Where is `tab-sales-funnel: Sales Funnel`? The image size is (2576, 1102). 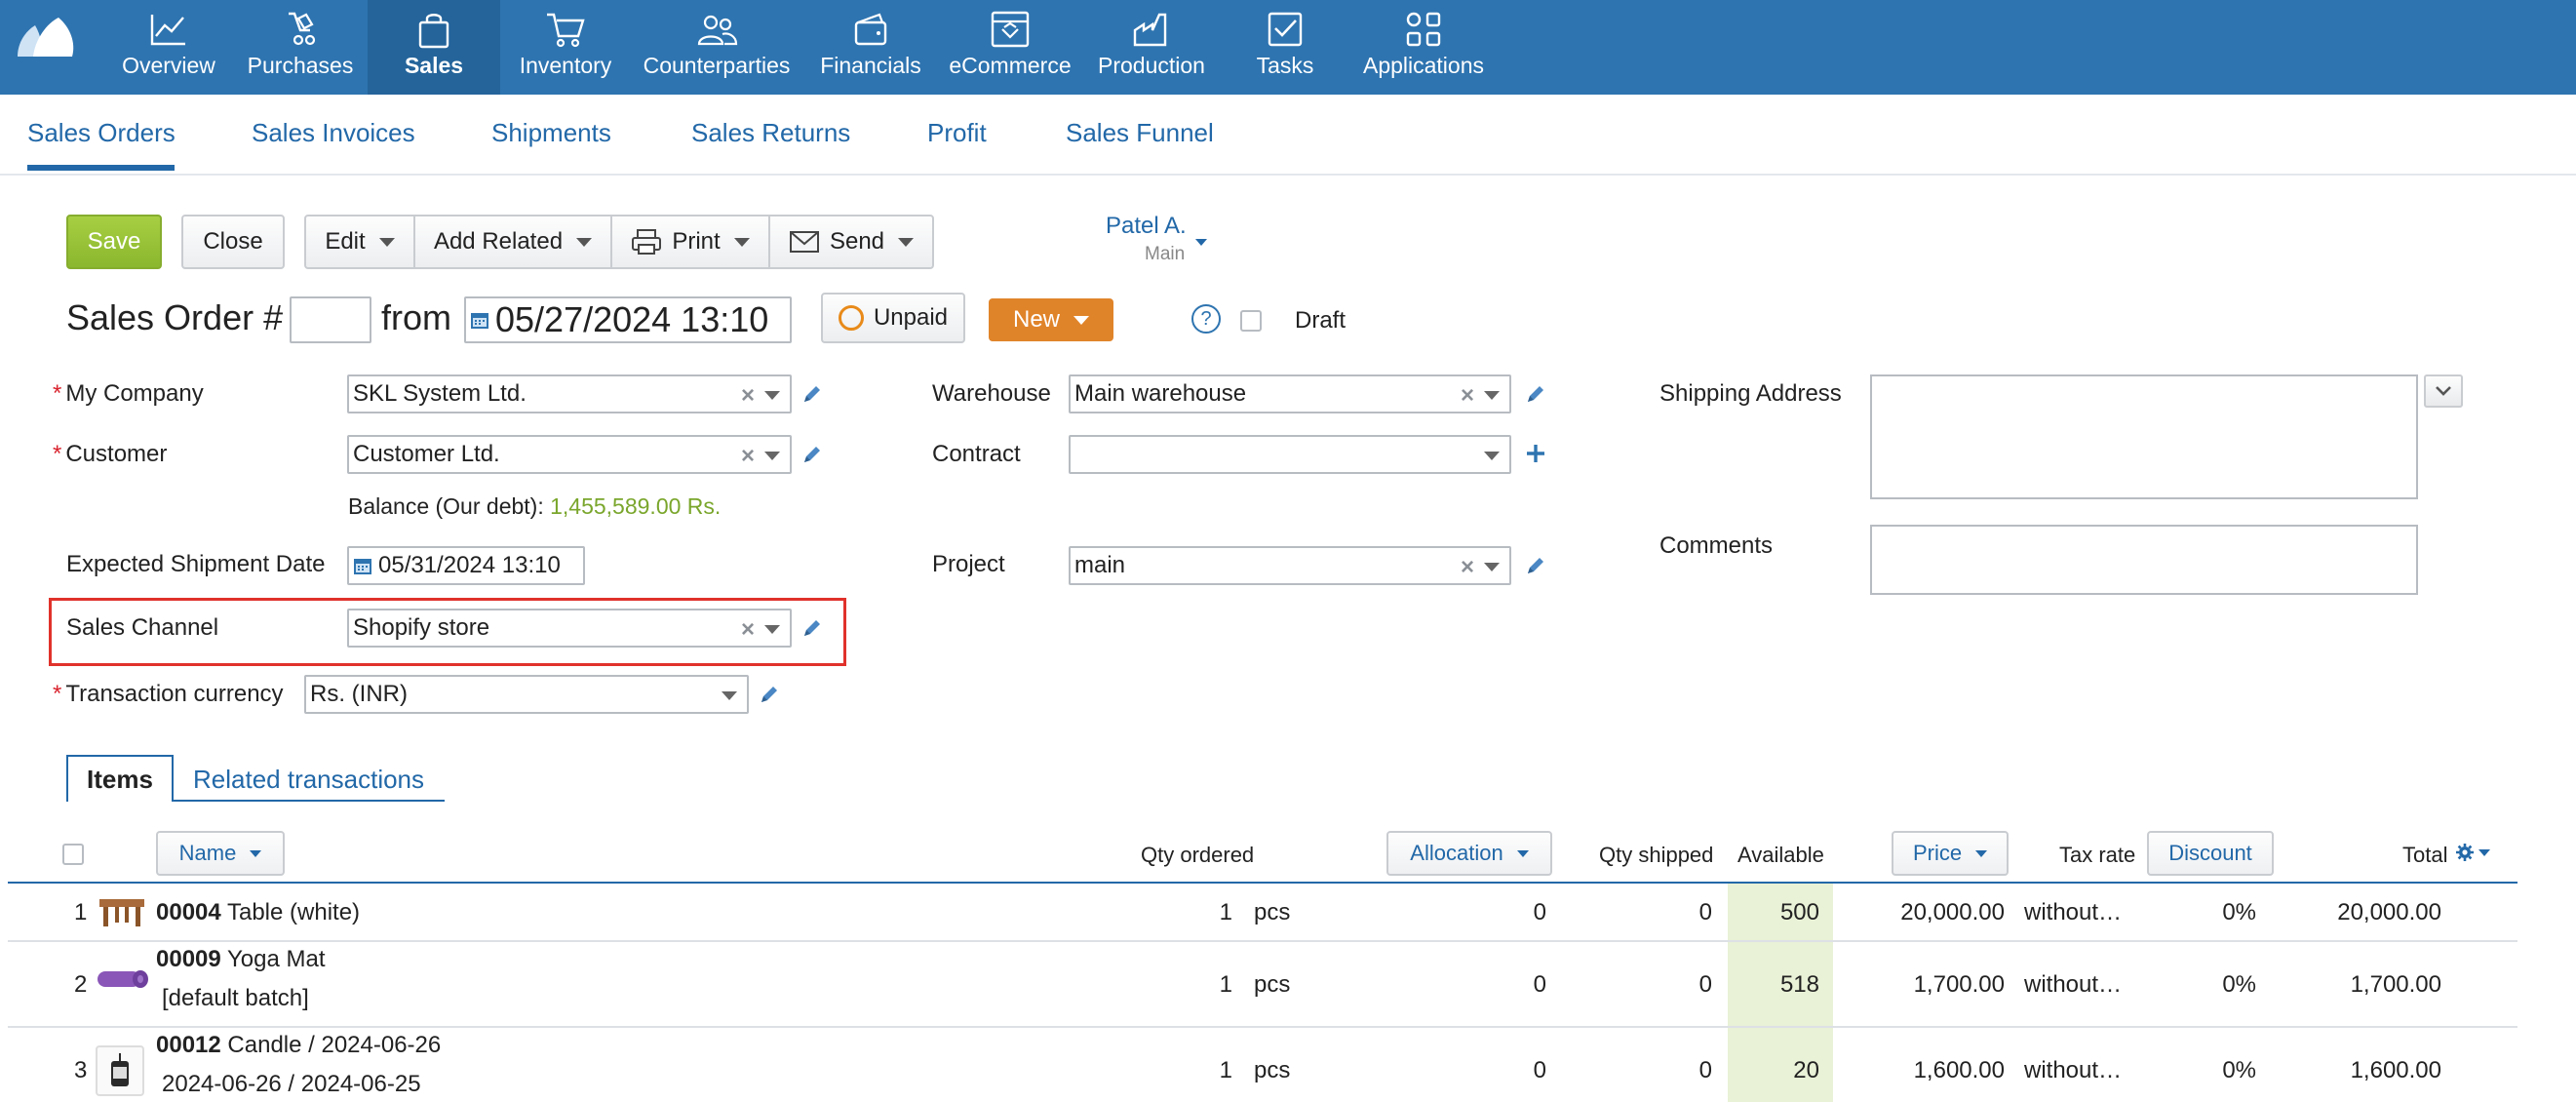 tab-sales-funnel: Sales Funnel is located at coordinates (1140, 133).